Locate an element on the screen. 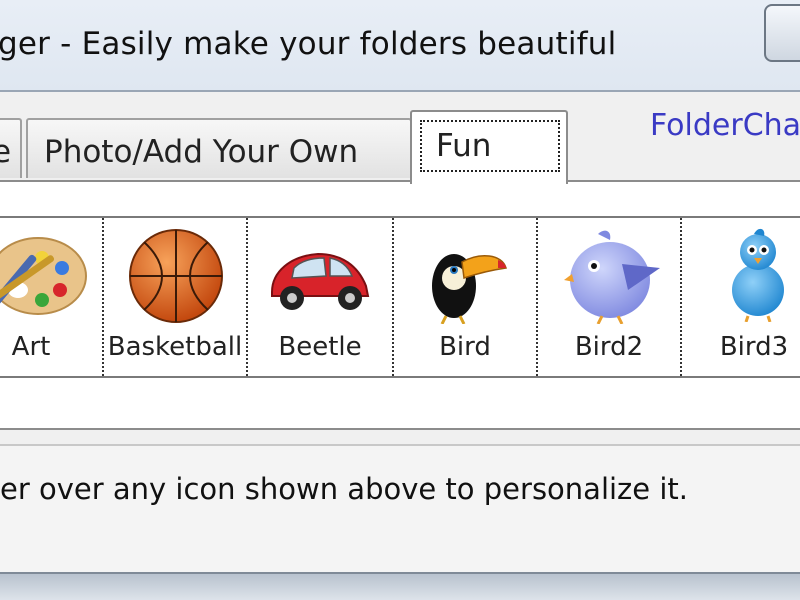  window-title: ger - Easily make your folders beautiful is located at coordinates (308, 44).